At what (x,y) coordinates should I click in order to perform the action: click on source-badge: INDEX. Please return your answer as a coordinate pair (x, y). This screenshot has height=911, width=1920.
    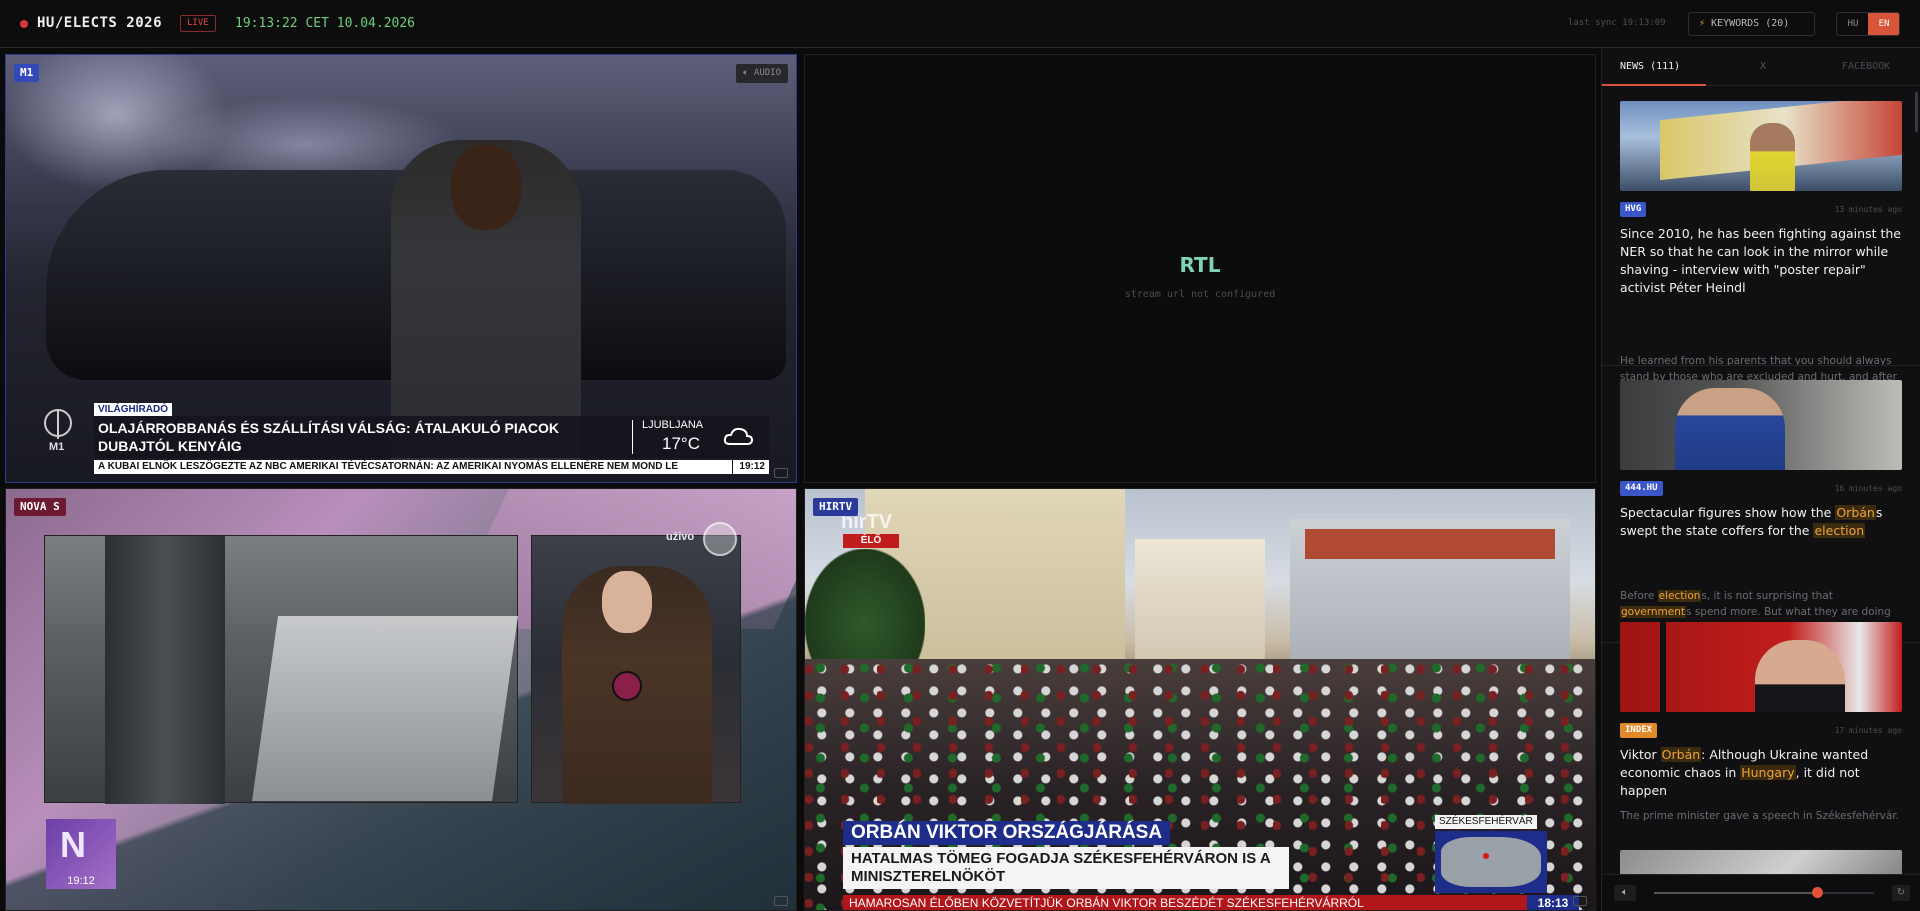
    Looking at the image, I should click on (1639, 730).